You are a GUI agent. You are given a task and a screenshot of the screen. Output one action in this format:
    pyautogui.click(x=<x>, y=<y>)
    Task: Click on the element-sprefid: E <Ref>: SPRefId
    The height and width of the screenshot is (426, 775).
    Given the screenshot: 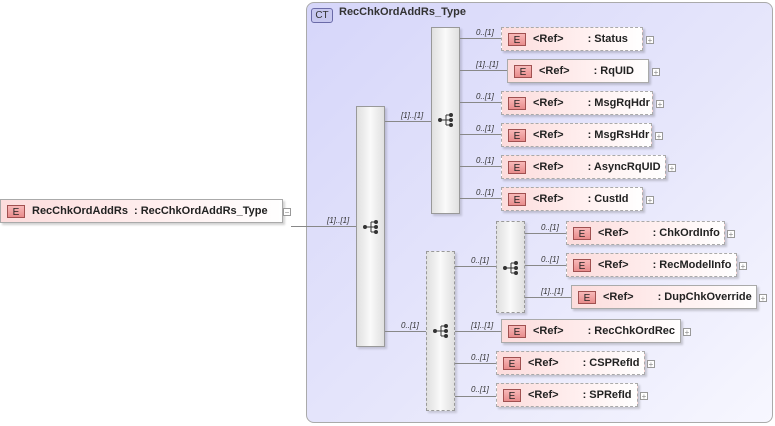 What is the action you would take?
    pyautogui.click(x=567, y=395)
    